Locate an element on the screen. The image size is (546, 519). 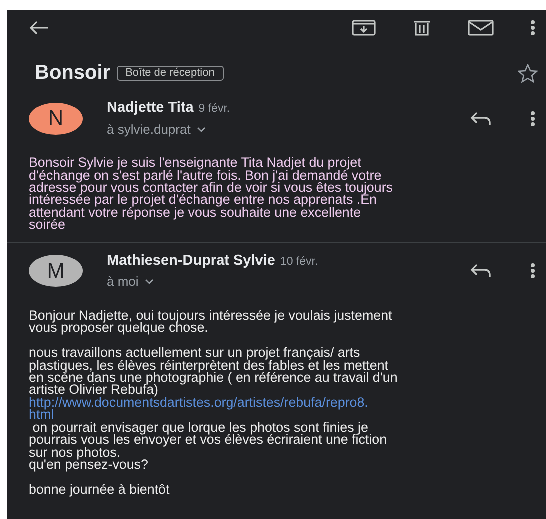
star-button is located at coordinates (528, 73).